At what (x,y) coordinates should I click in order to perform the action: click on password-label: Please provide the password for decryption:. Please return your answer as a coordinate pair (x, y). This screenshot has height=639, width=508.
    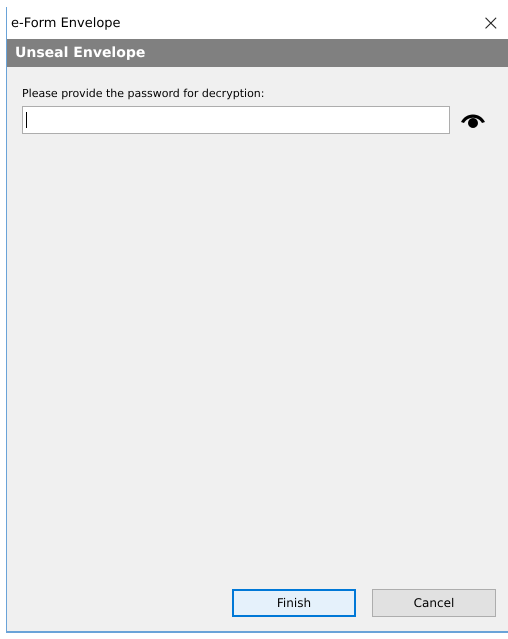
    Looking at the image, I should click on (144, 93).